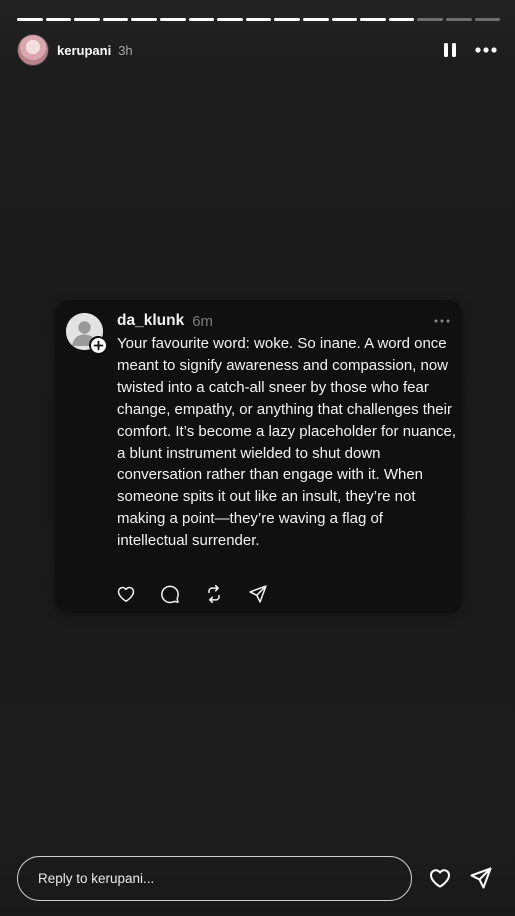 The width and height of the screenshot is (515, 916). Describe the element at coordinates (125, 50) in the screenshot. I see `story-timestamp: 3h` at that location.